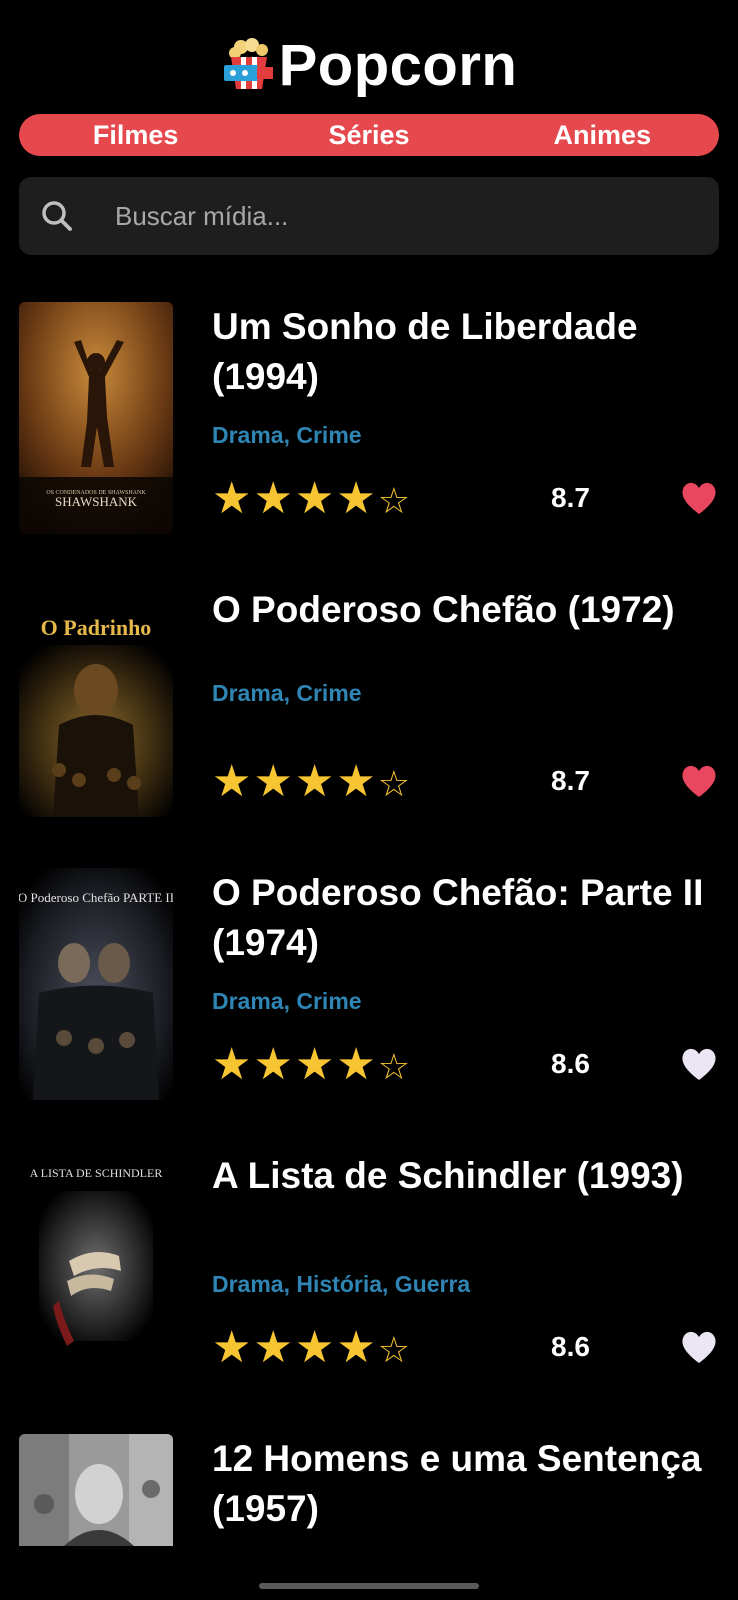 The width and height of the screenshot is (738, 1600). Describe the element at coordinates (395, 216) in the screenshot. I see `search-input` at that location.